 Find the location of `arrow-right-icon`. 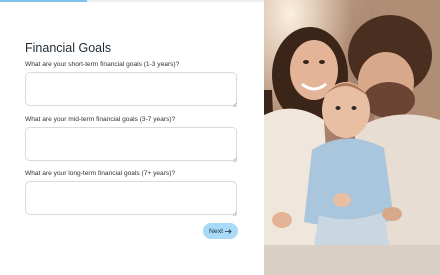

arrow-right-icon is located at coordinates (228, 231).